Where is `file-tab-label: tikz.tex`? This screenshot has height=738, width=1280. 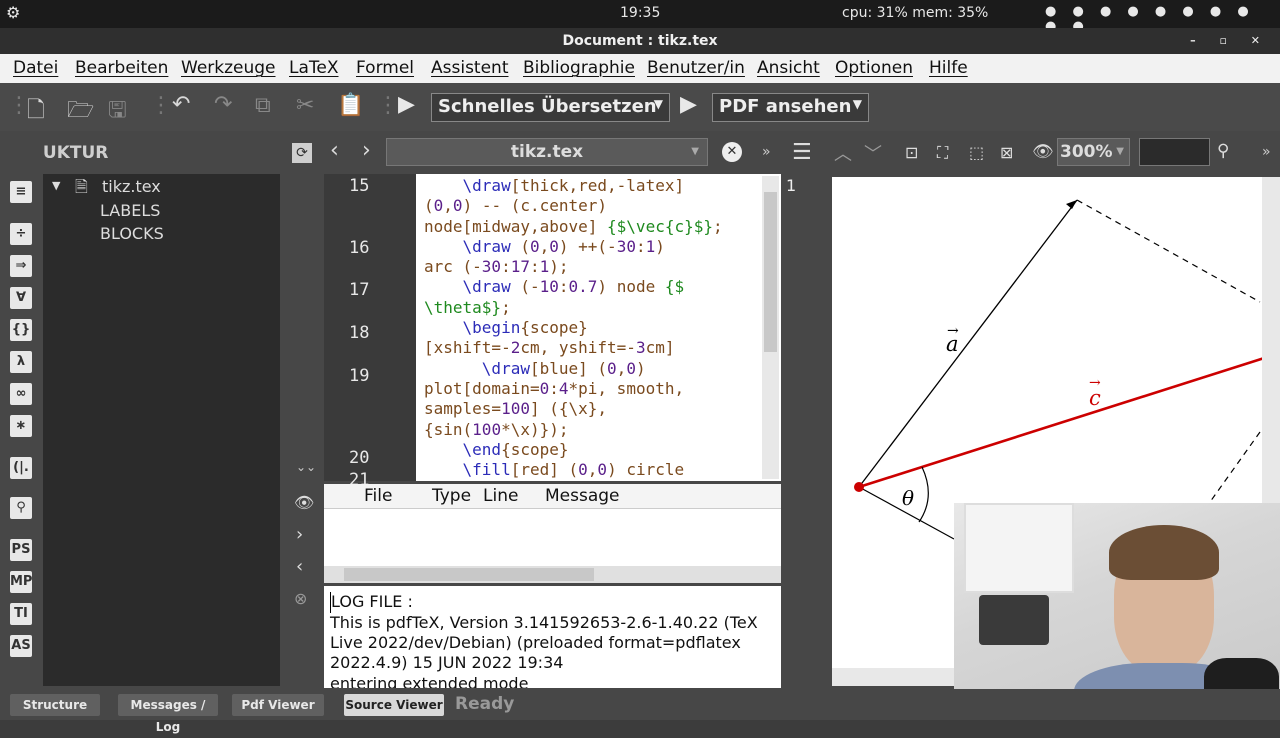 file-tab-label: tikz.tex is located at coordinates (547, 152).